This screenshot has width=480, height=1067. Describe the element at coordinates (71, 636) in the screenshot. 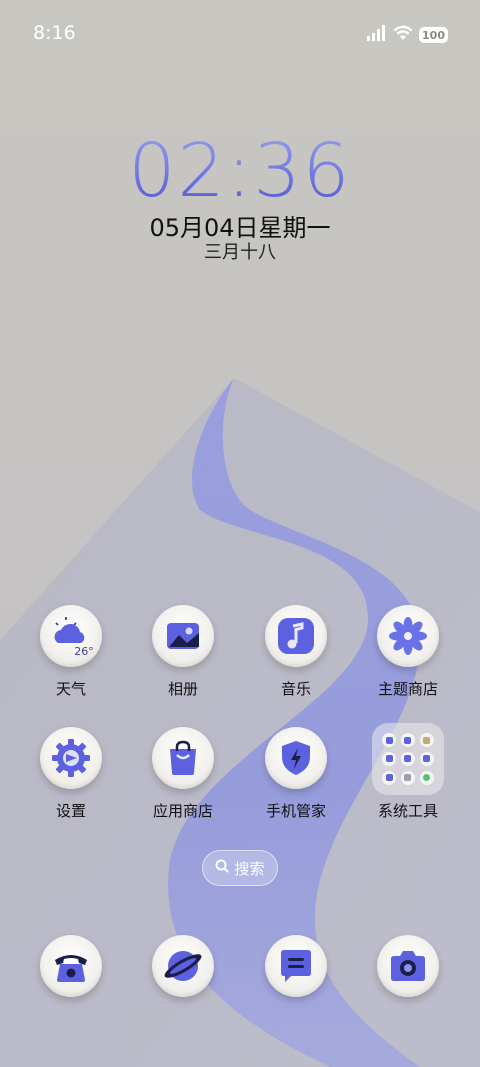

I see `weather-icon: 26°` at that location.